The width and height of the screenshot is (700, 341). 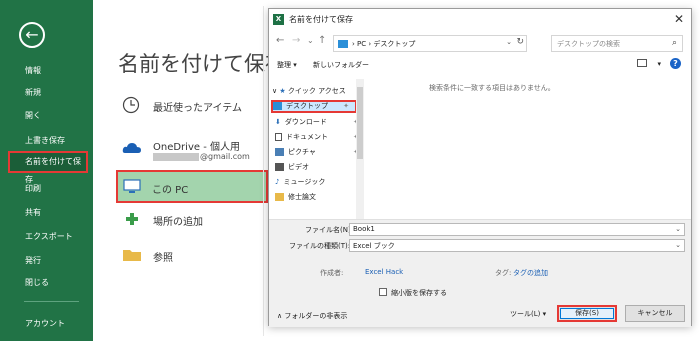 What do you see at coordinates (329, 230) in the screenshot?
I see `filename-label: ファイル名(N):` at bounding box center [329, 230].